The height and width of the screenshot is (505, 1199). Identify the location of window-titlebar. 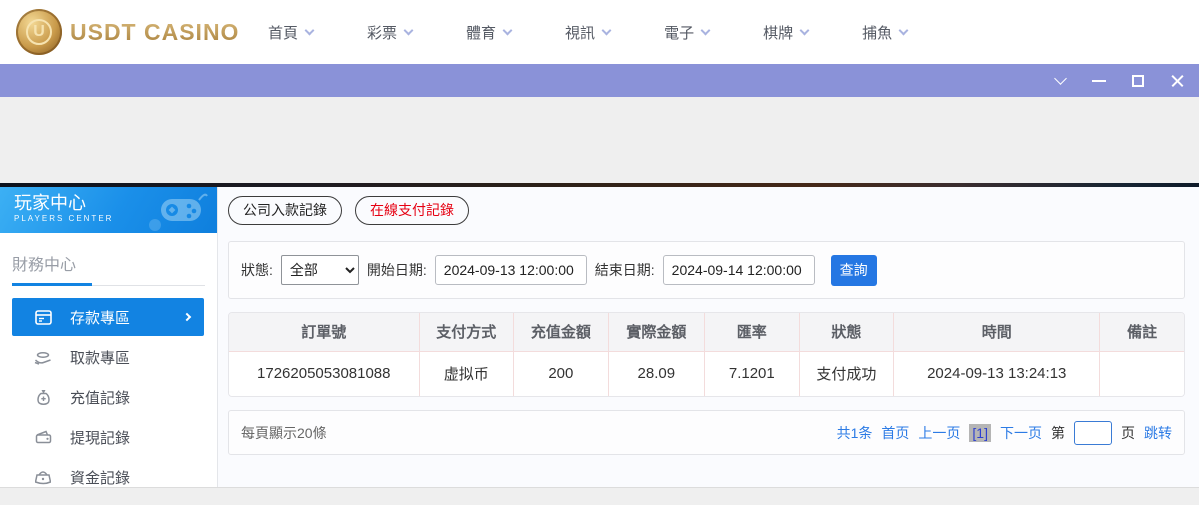
(599, 80).